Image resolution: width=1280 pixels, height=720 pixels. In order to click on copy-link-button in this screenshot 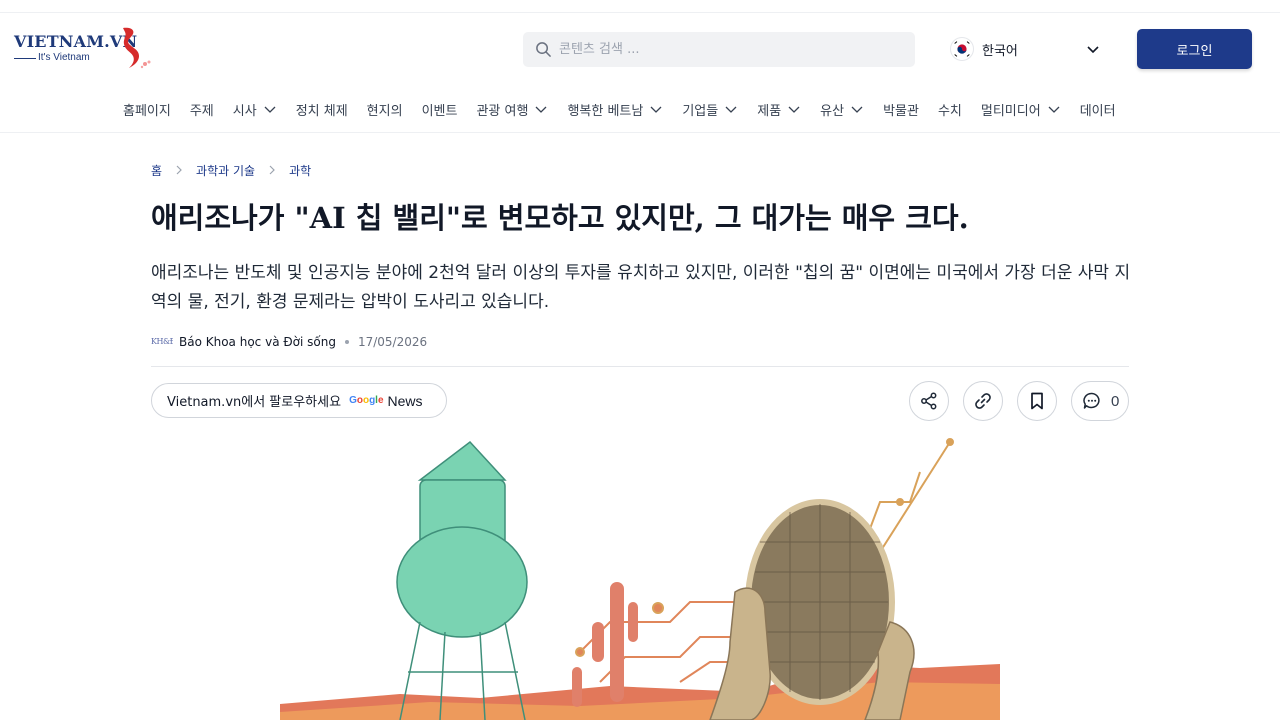, I will do `click(983, 401)`.